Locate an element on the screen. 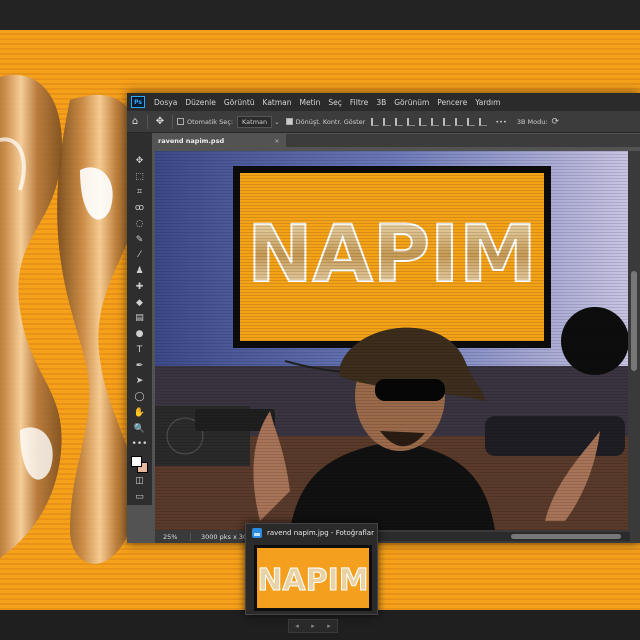 The width and height of the screenshot is (640, 640). menu-duzenle: Düzenle is located at coordinates (200, 102).